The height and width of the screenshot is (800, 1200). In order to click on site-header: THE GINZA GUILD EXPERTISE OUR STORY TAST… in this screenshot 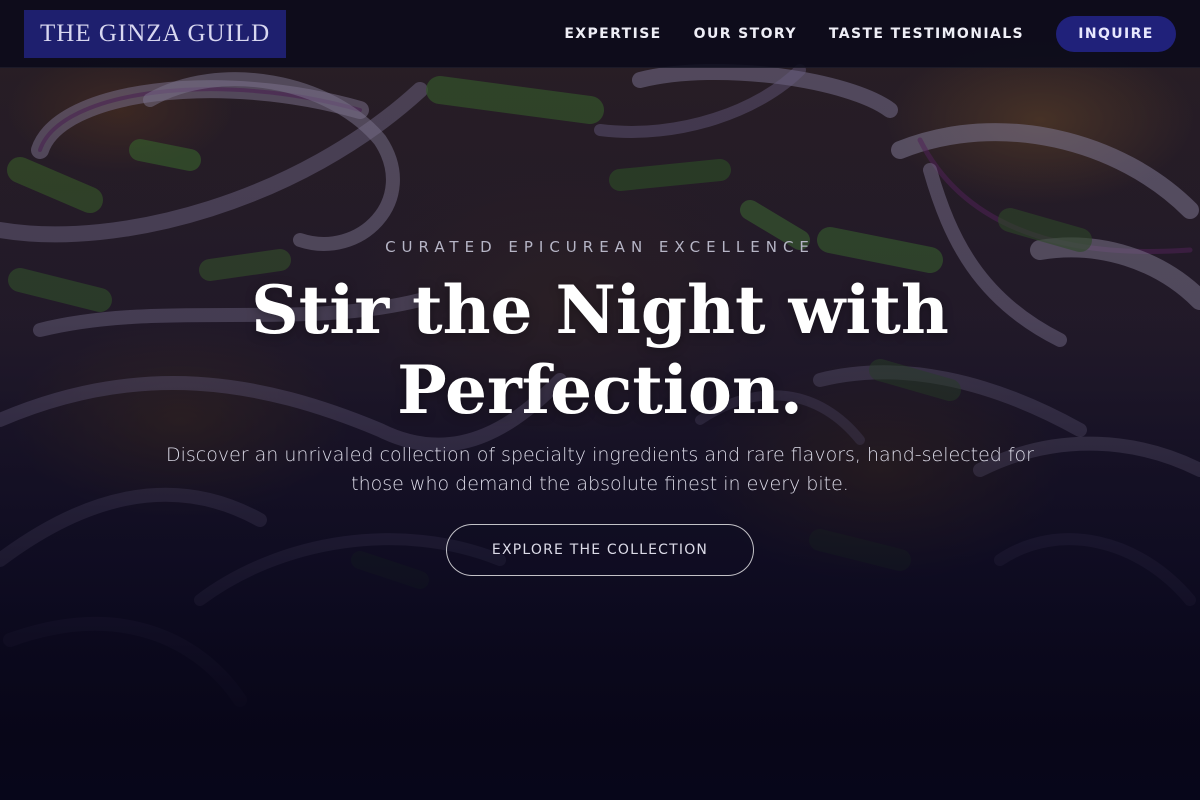, I will do `click(600, 34)`.